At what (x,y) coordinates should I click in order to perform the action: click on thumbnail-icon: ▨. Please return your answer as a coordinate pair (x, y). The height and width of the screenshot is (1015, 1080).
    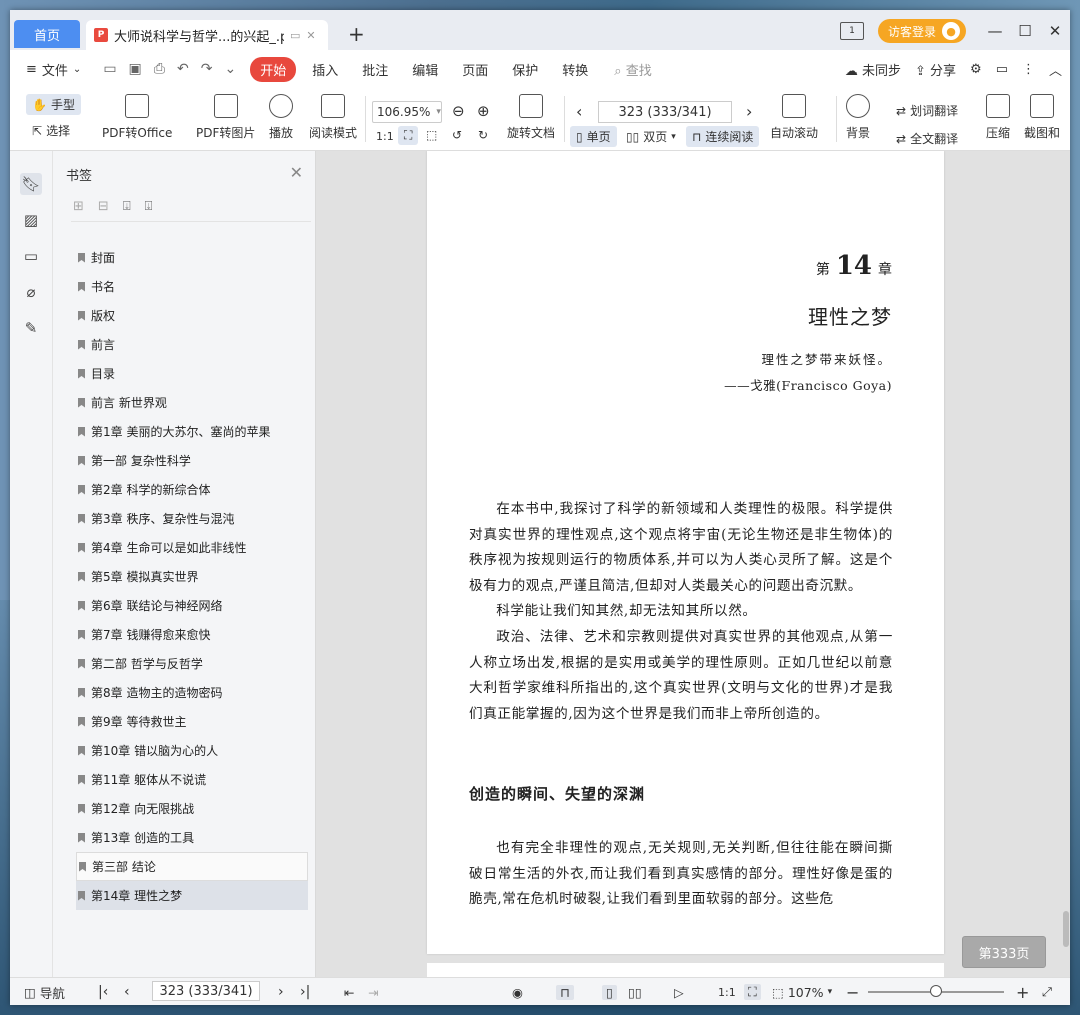
    Looking at the image, I should click on (31, 220).